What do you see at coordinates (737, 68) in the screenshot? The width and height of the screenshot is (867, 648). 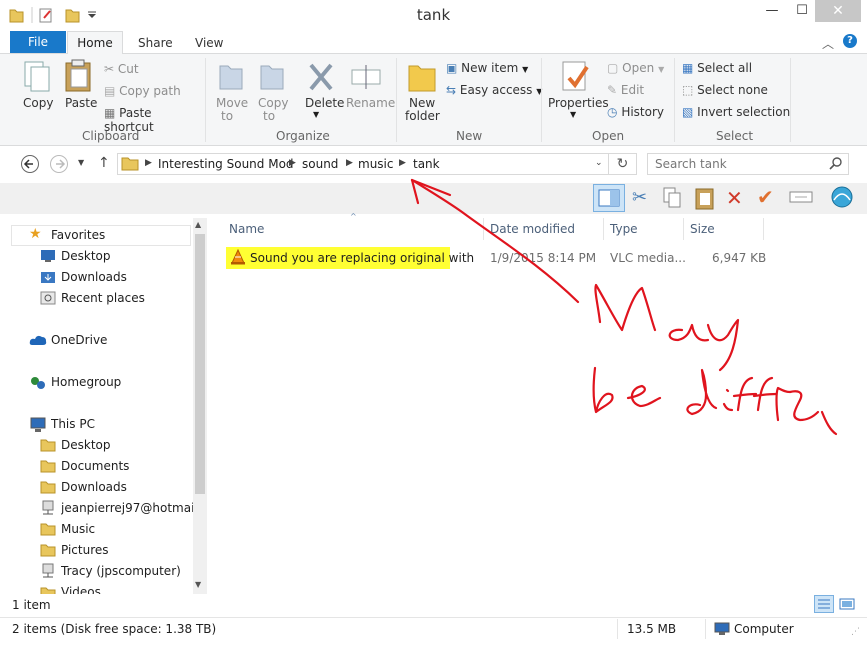 I see `select-all-button: ▦ Select all` at bounding box center [737, 68].